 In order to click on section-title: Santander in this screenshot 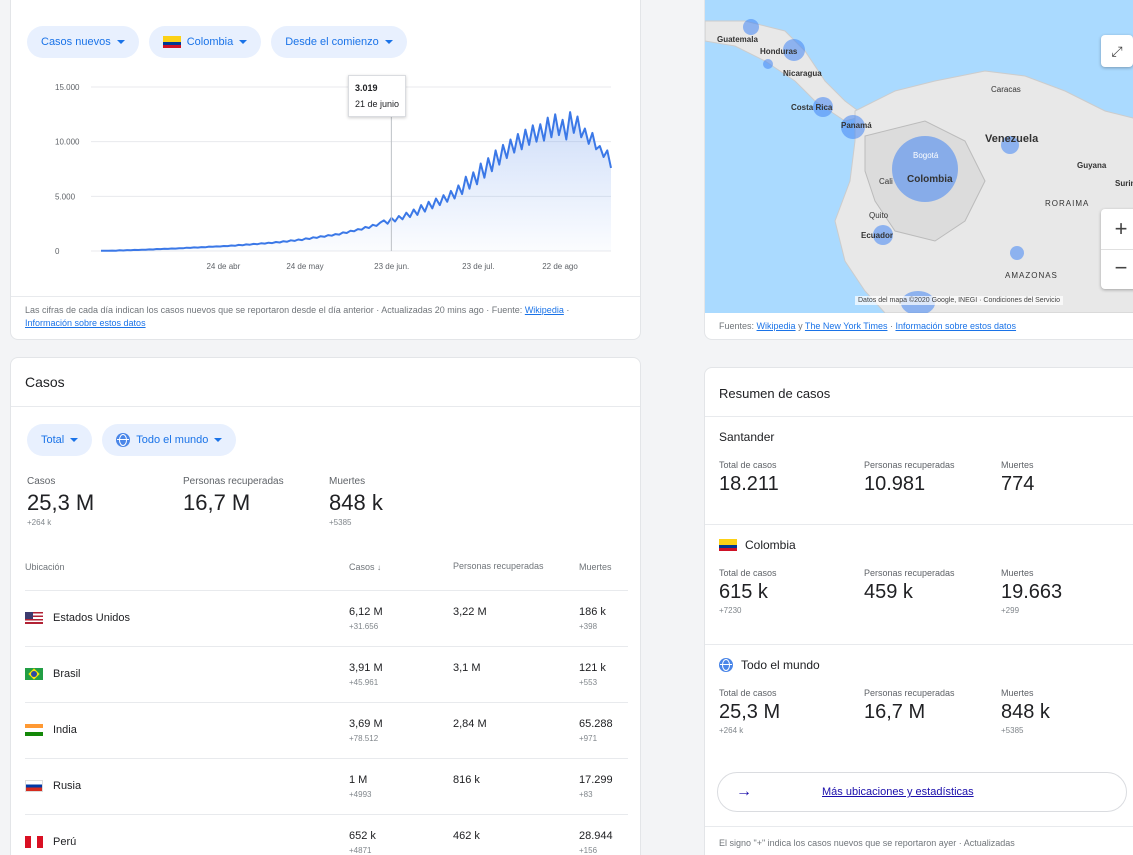, I will do `click(747, 437)`.